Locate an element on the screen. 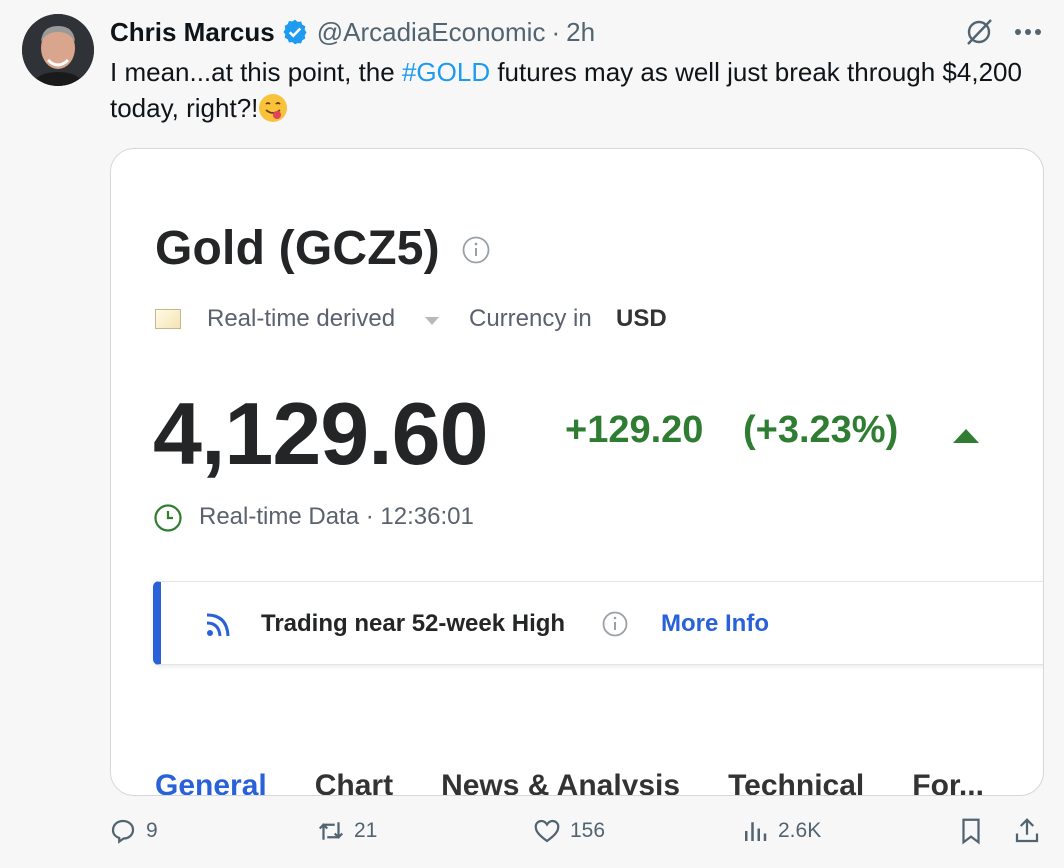  flag-icon is located at coordinates (168, 319).